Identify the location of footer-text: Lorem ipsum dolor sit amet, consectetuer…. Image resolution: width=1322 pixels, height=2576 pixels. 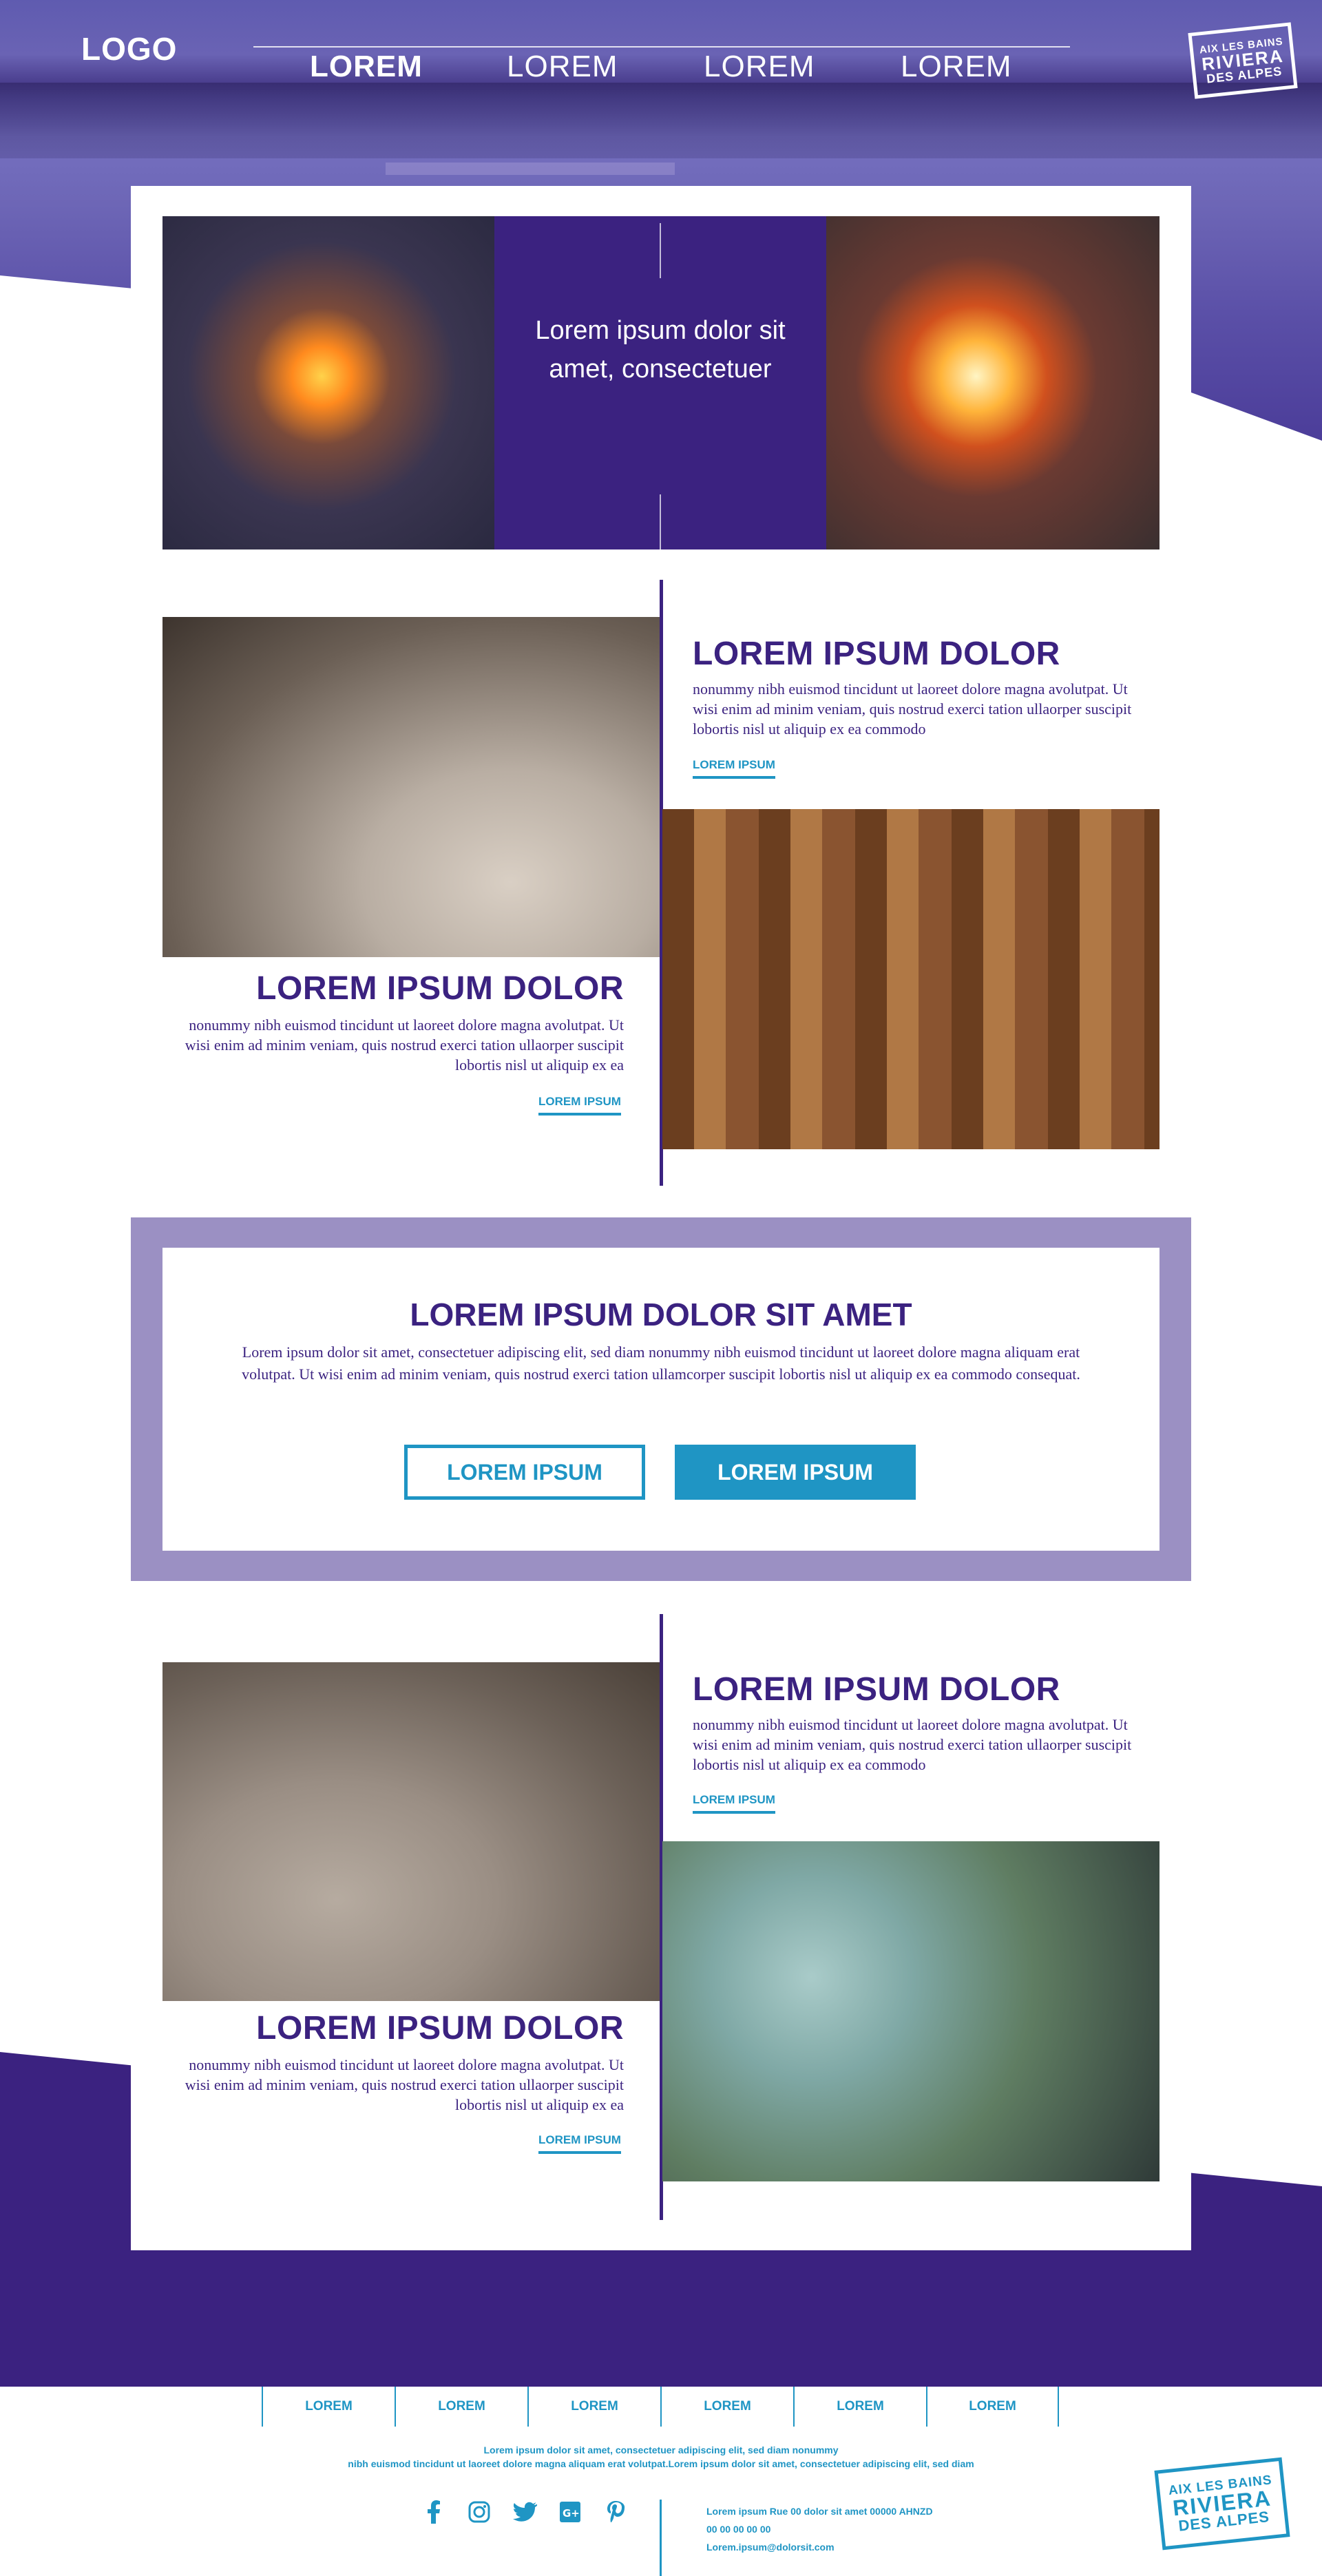
(661, 2457).